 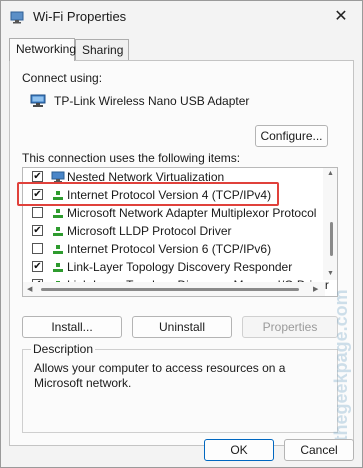 What do you see at coordinates (341, 17) in the screenshot?
I see `close-button: ✕` at bounding box center [341, 17].